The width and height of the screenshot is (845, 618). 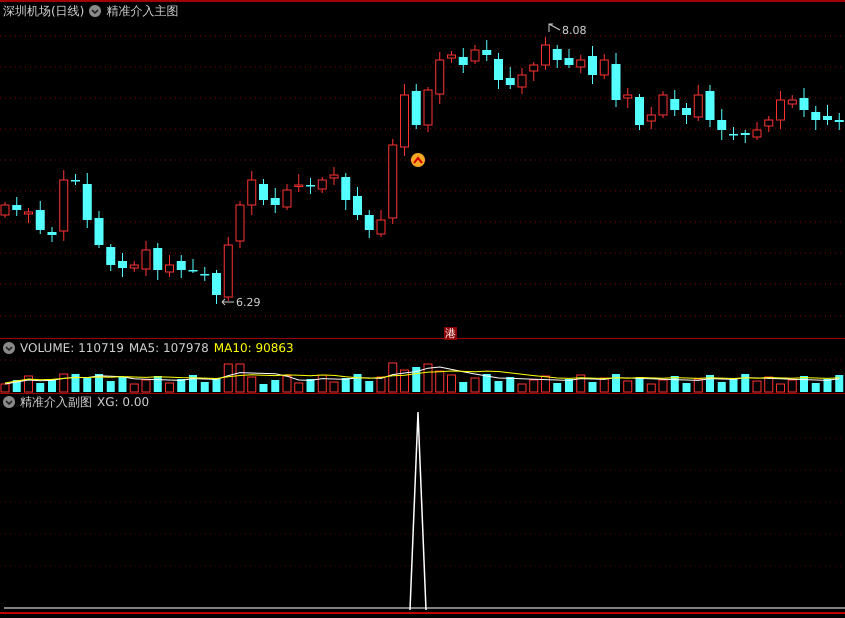 What do you see at coordinates (254, 347) in the screenshot?
I see `ma10-value: MA10: 90863` at bounding box center [254, 347].